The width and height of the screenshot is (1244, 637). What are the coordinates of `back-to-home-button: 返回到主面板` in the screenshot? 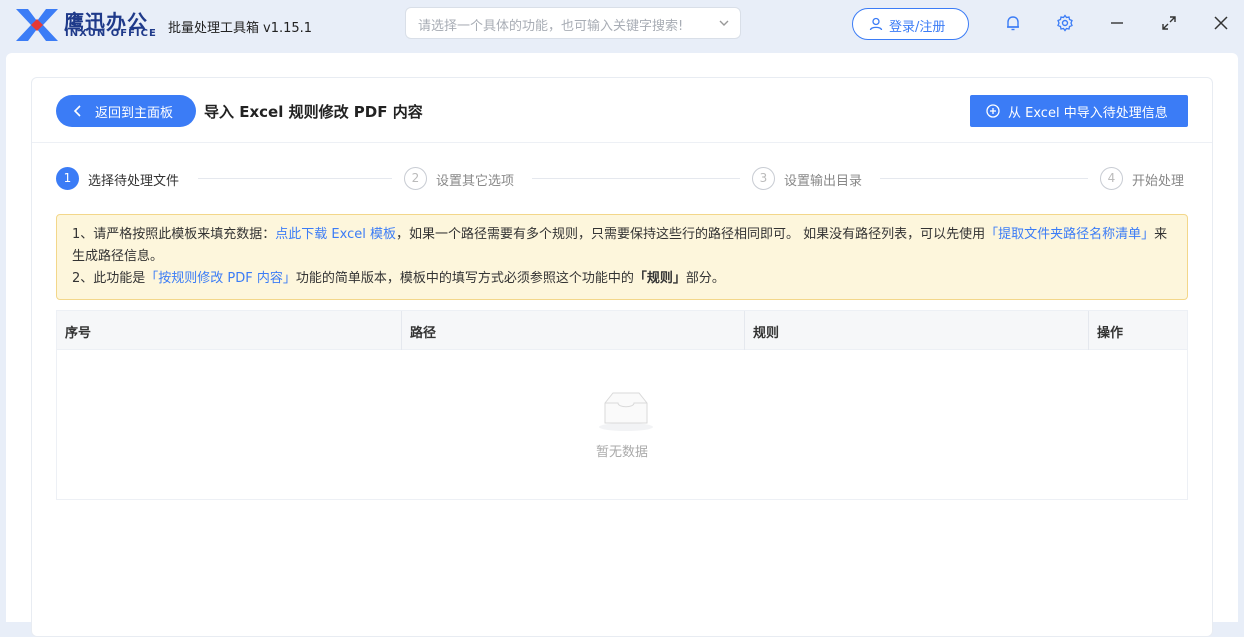 It's located at (126, 111).